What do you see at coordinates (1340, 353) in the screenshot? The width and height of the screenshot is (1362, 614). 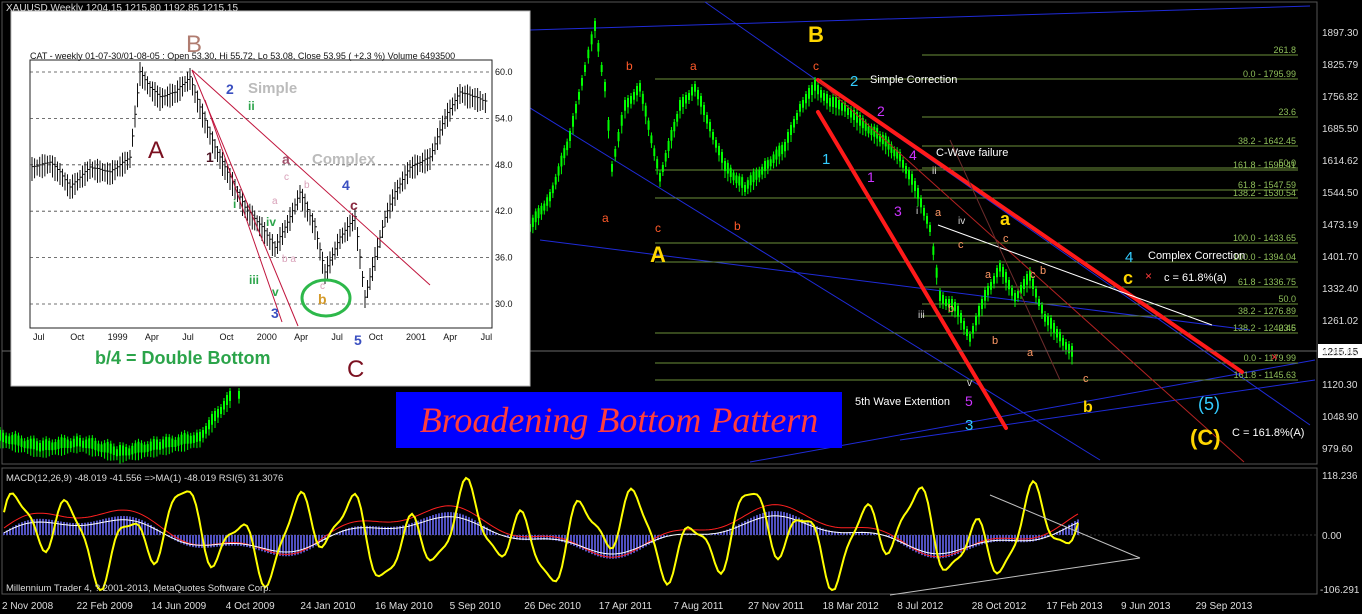 I see `price-scale-label: 1189.86` at bounding box center [1340, 353].